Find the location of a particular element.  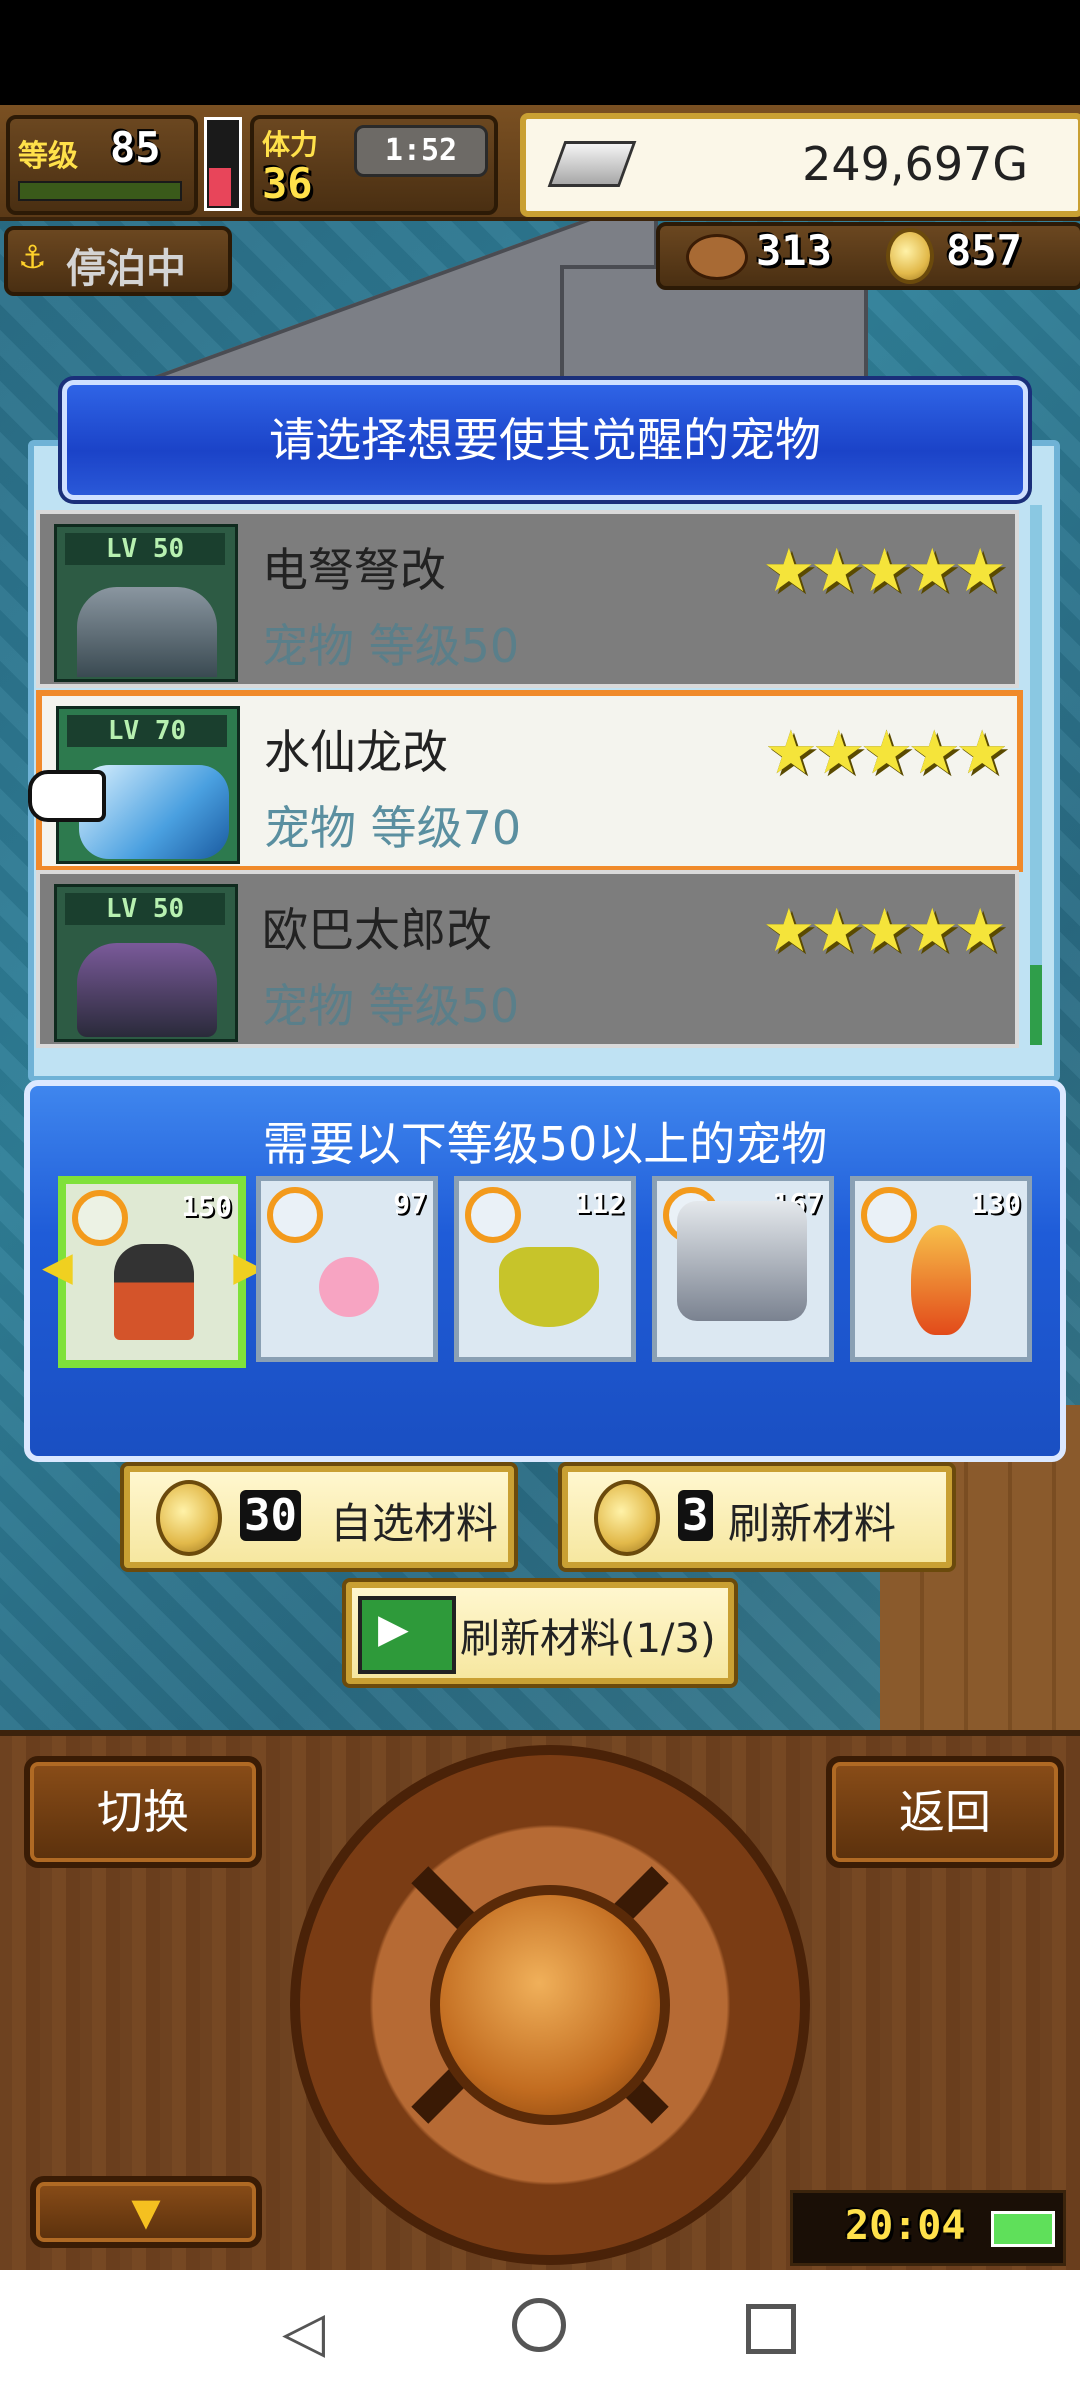

requirement-title: 需要以下等级50以上的宠物 is located at coordinates (545, 1144).